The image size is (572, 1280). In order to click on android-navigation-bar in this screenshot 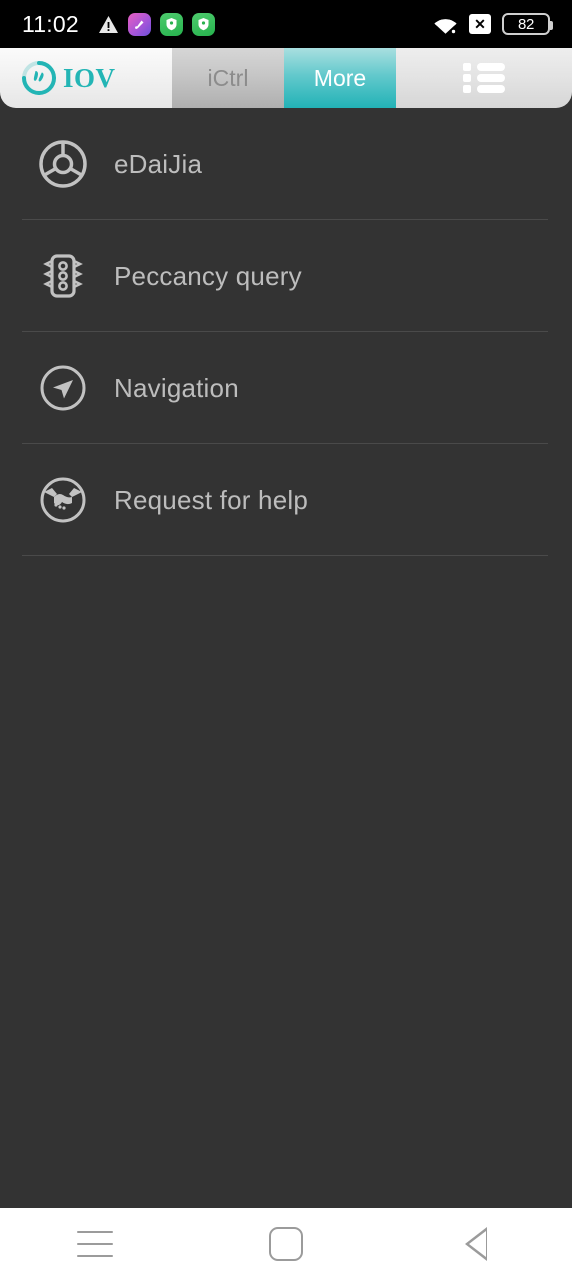, I will do `click(286, 1244)`.